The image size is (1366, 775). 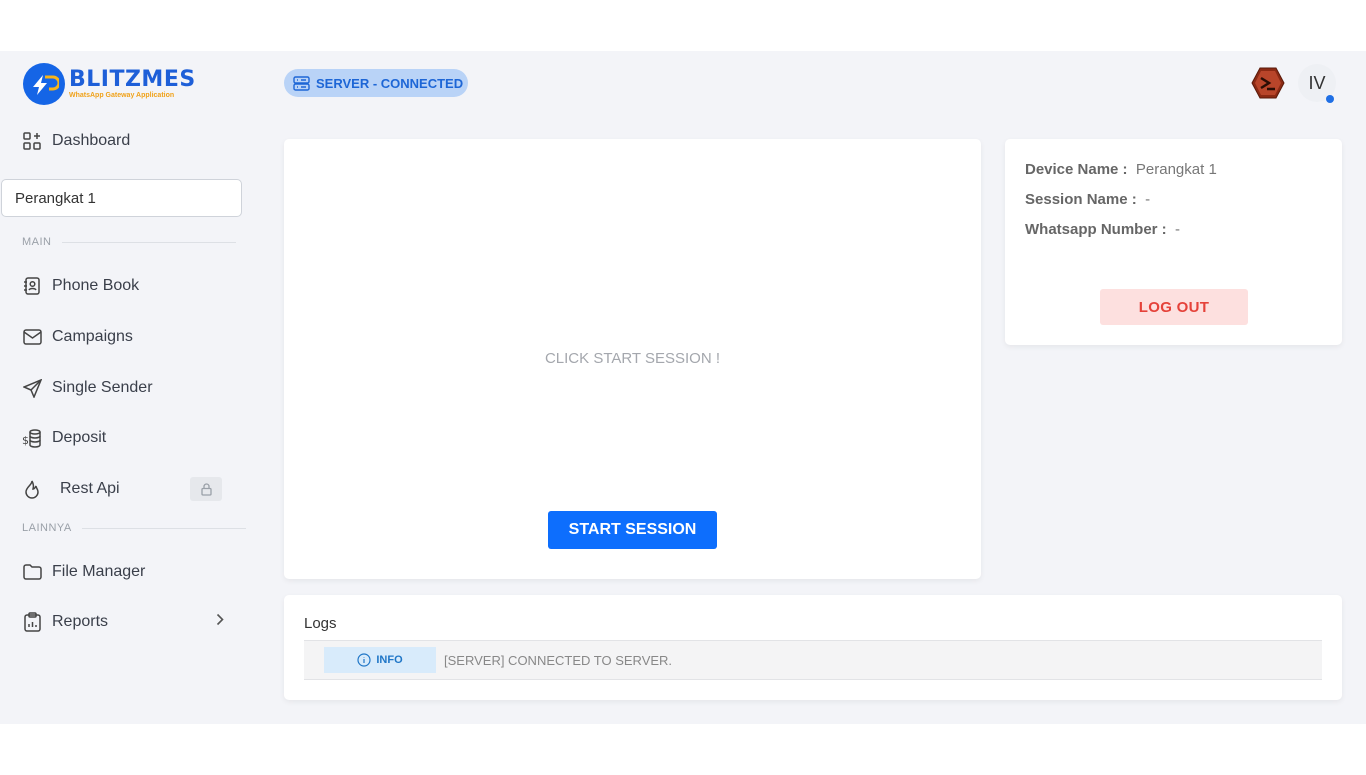 What do you see at coordinates (1174, 307) in the screenshot?
I see `logout-button: LOG OUT` at bounding box center [1174, 307].